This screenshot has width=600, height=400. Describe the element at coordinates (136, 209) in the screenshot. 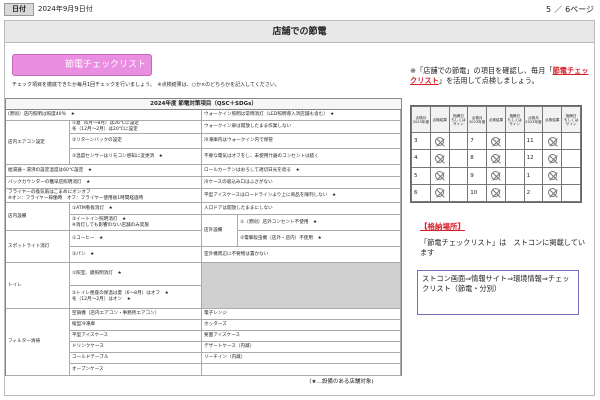

I see `table-cell: ①ATM看板消灯 ★` at that location.